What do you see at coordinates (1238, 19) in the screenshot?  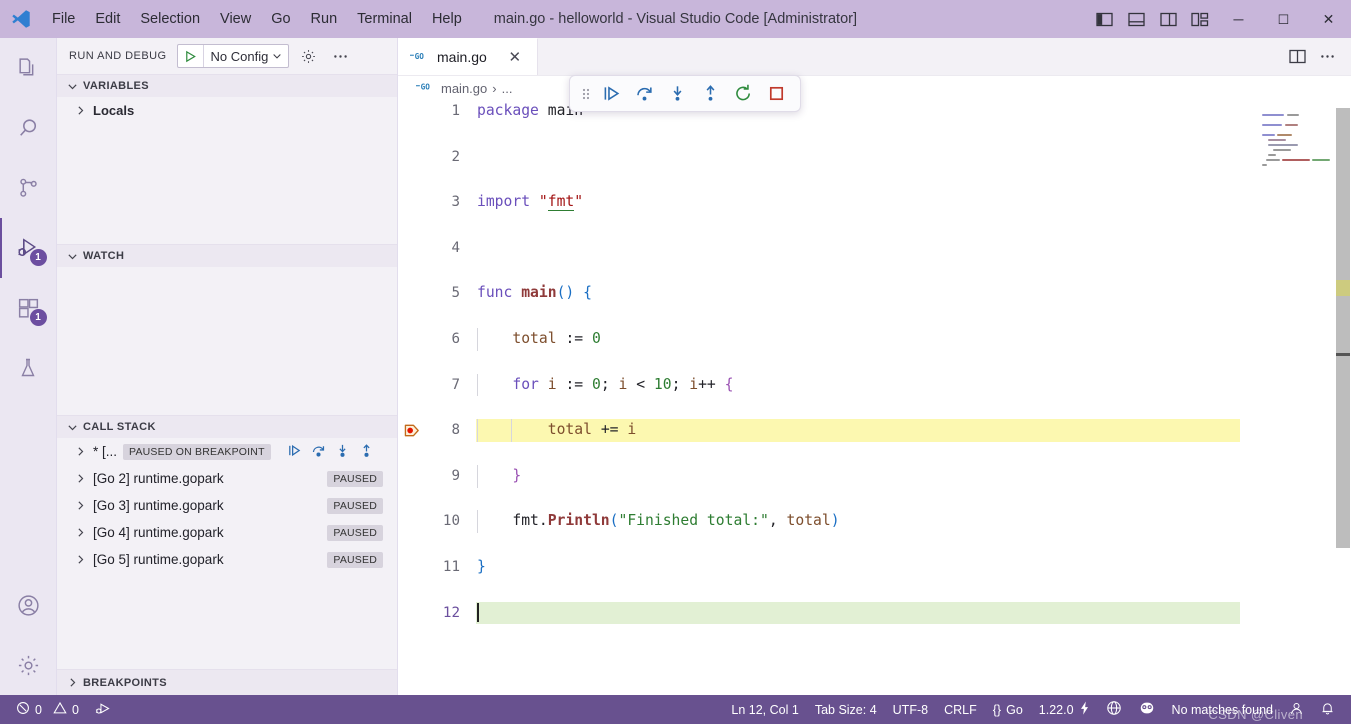 I see `minimize-button: ─` at bounding box center [1238, 19].